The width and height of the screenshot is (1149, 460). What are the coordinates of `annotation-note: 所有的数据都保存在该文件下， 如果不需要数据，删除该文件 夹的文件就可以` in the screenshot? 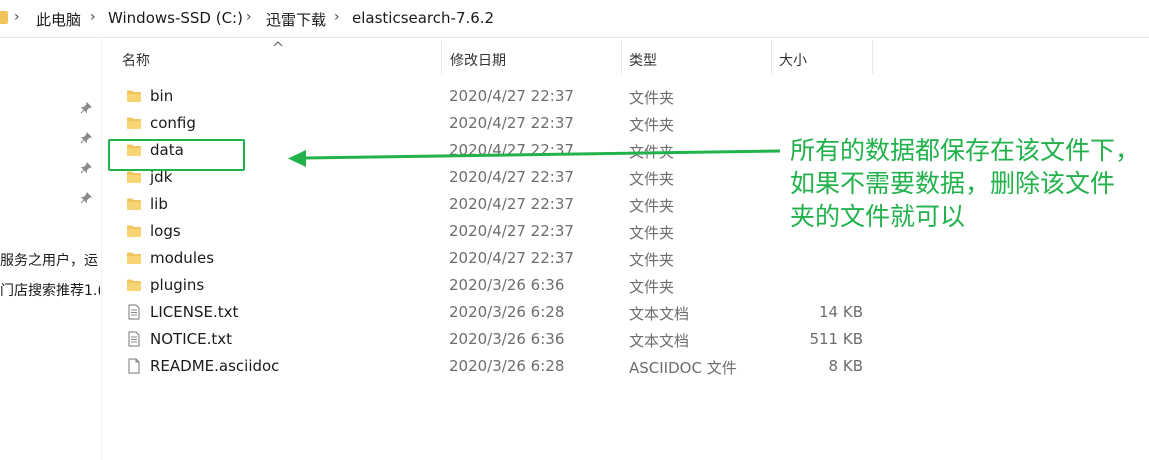 It's located at (969, 183).